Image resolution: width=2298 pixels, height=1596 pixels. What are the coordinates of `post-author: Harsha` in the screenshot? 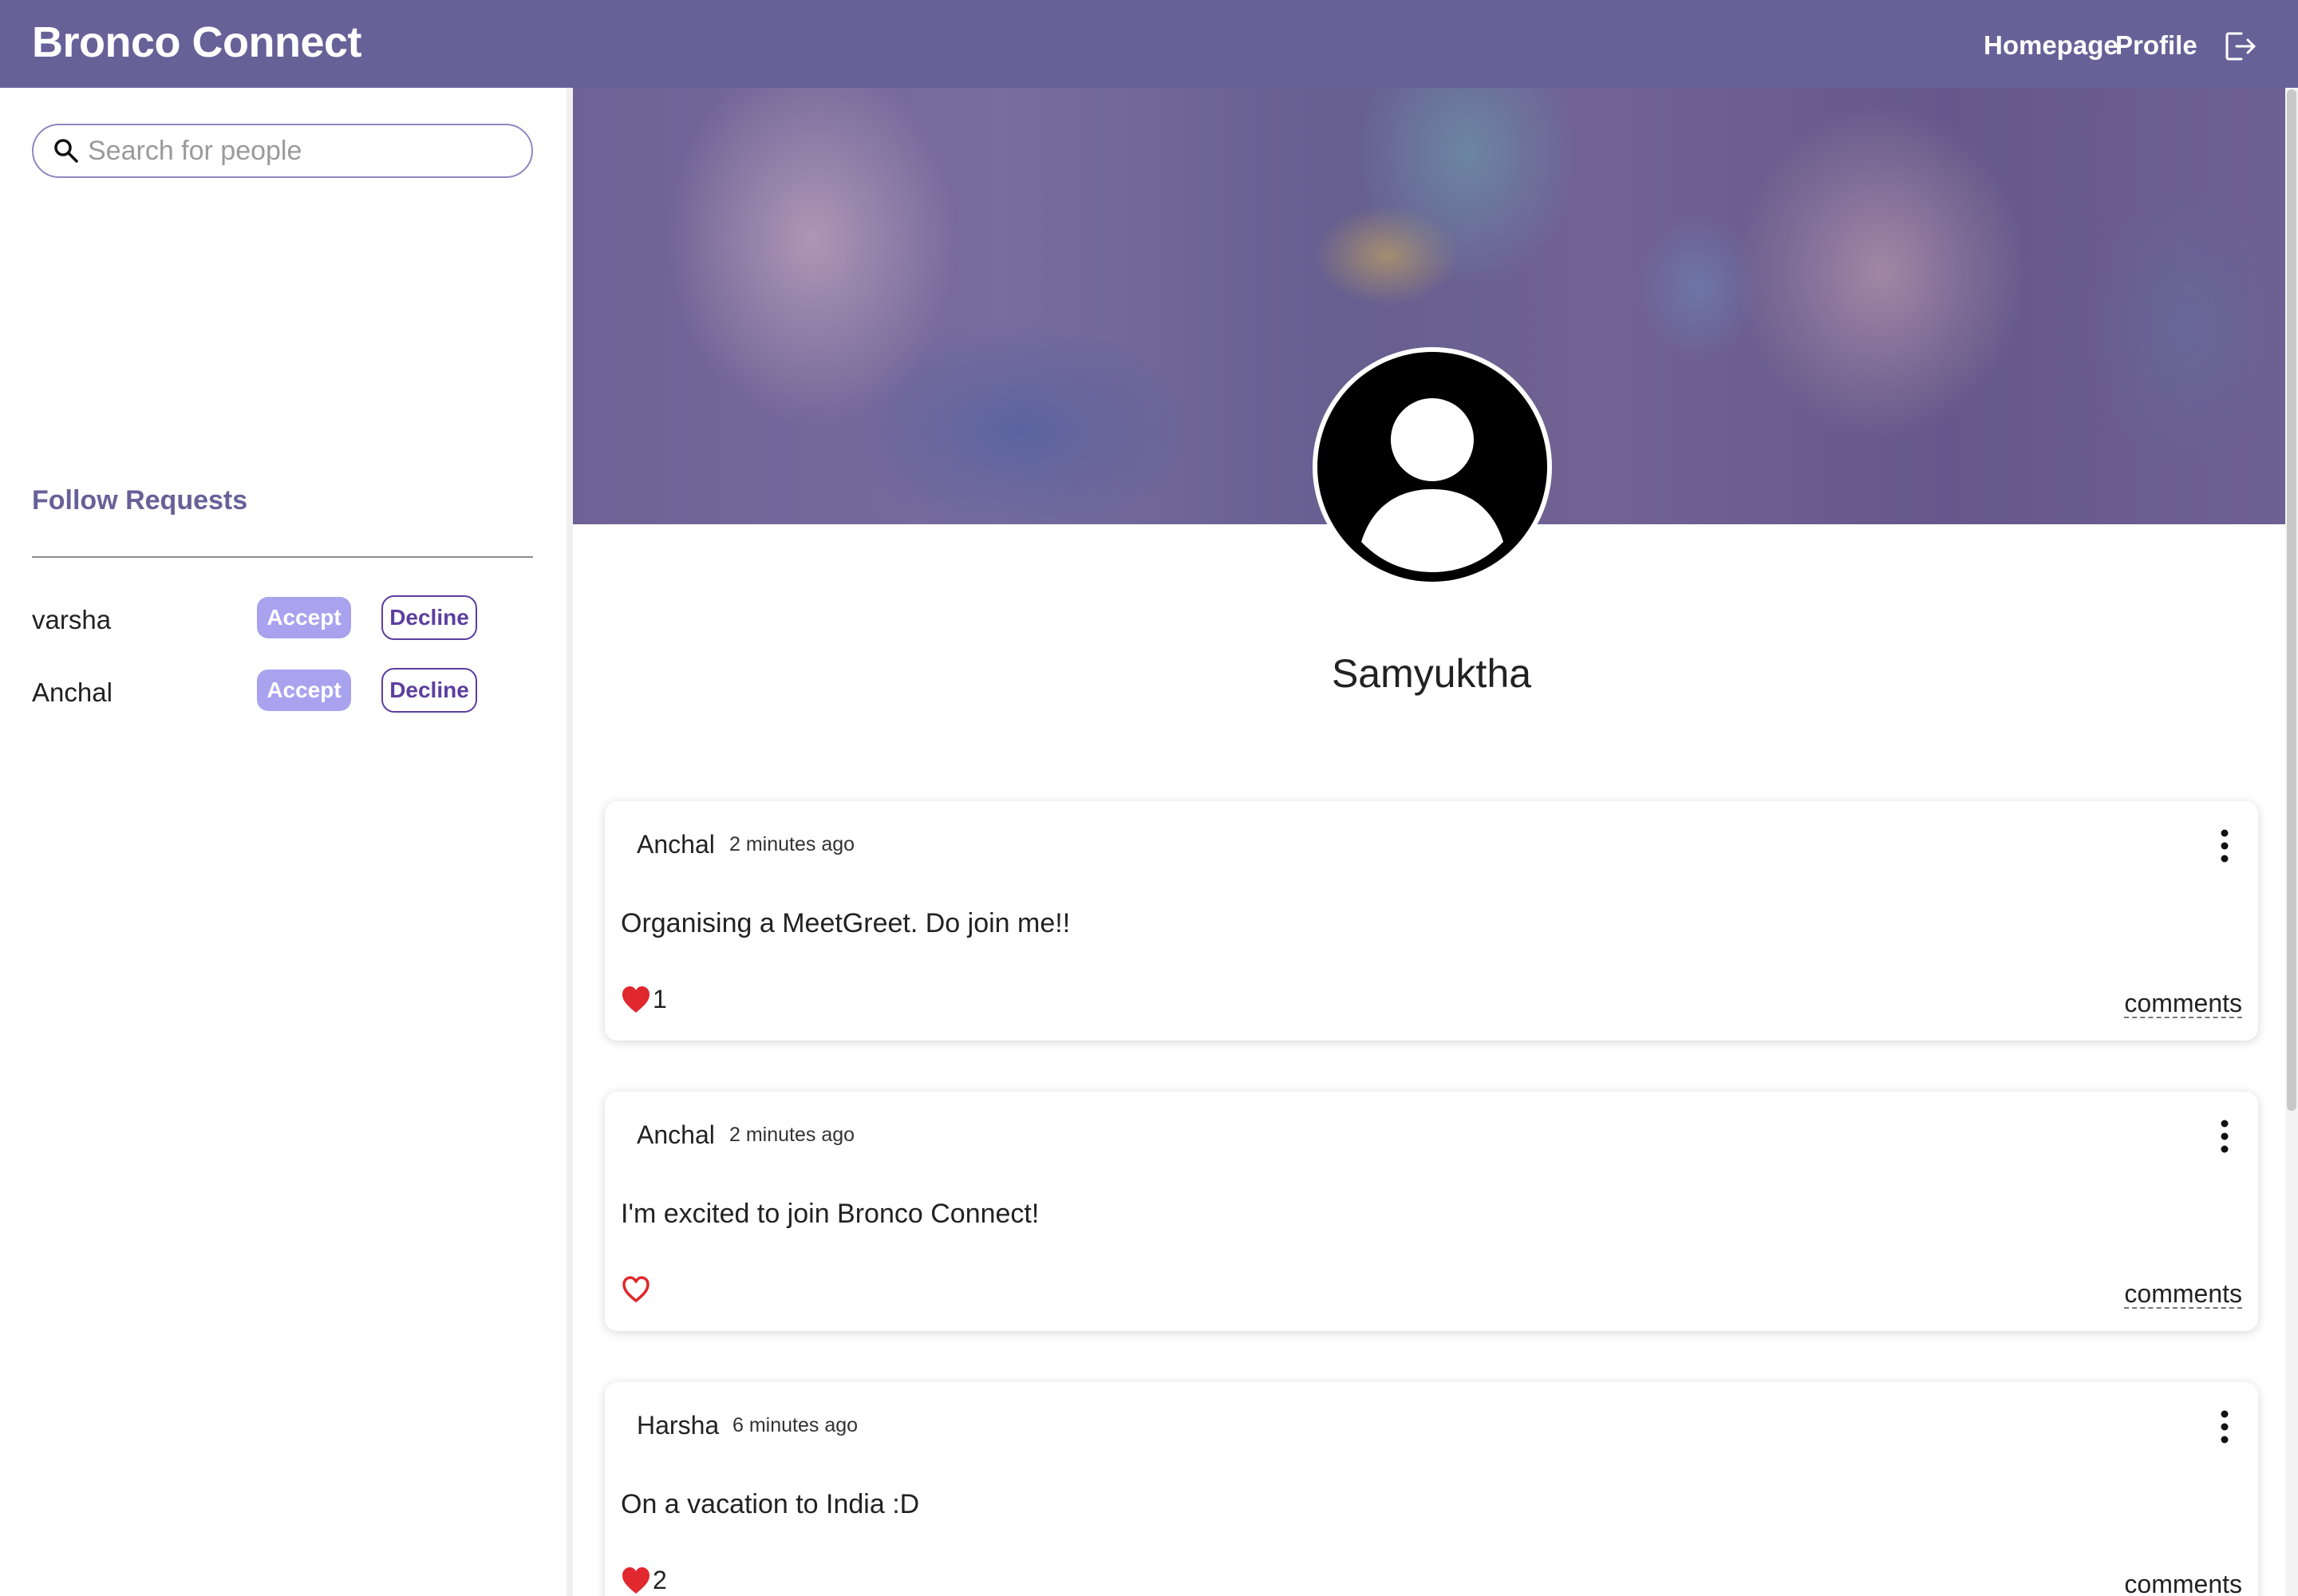 It's located at (678, 1425).